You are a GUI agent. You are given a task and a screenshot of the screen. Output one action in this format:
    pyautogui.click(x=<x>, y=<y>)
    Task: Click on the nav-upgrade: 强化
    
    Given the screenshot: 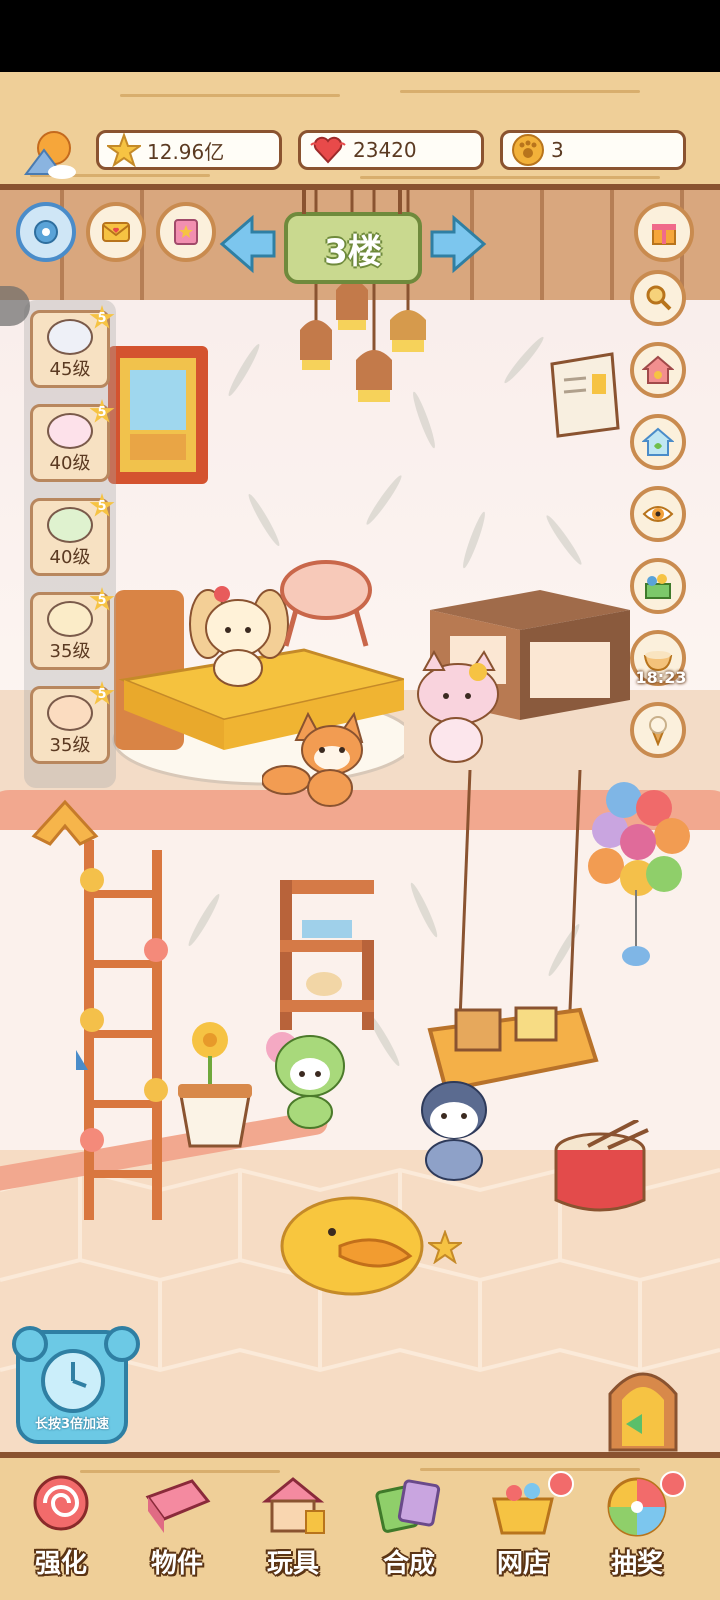 What is the action you would take?
    pyautogui.click(x=61, y=1530)
    